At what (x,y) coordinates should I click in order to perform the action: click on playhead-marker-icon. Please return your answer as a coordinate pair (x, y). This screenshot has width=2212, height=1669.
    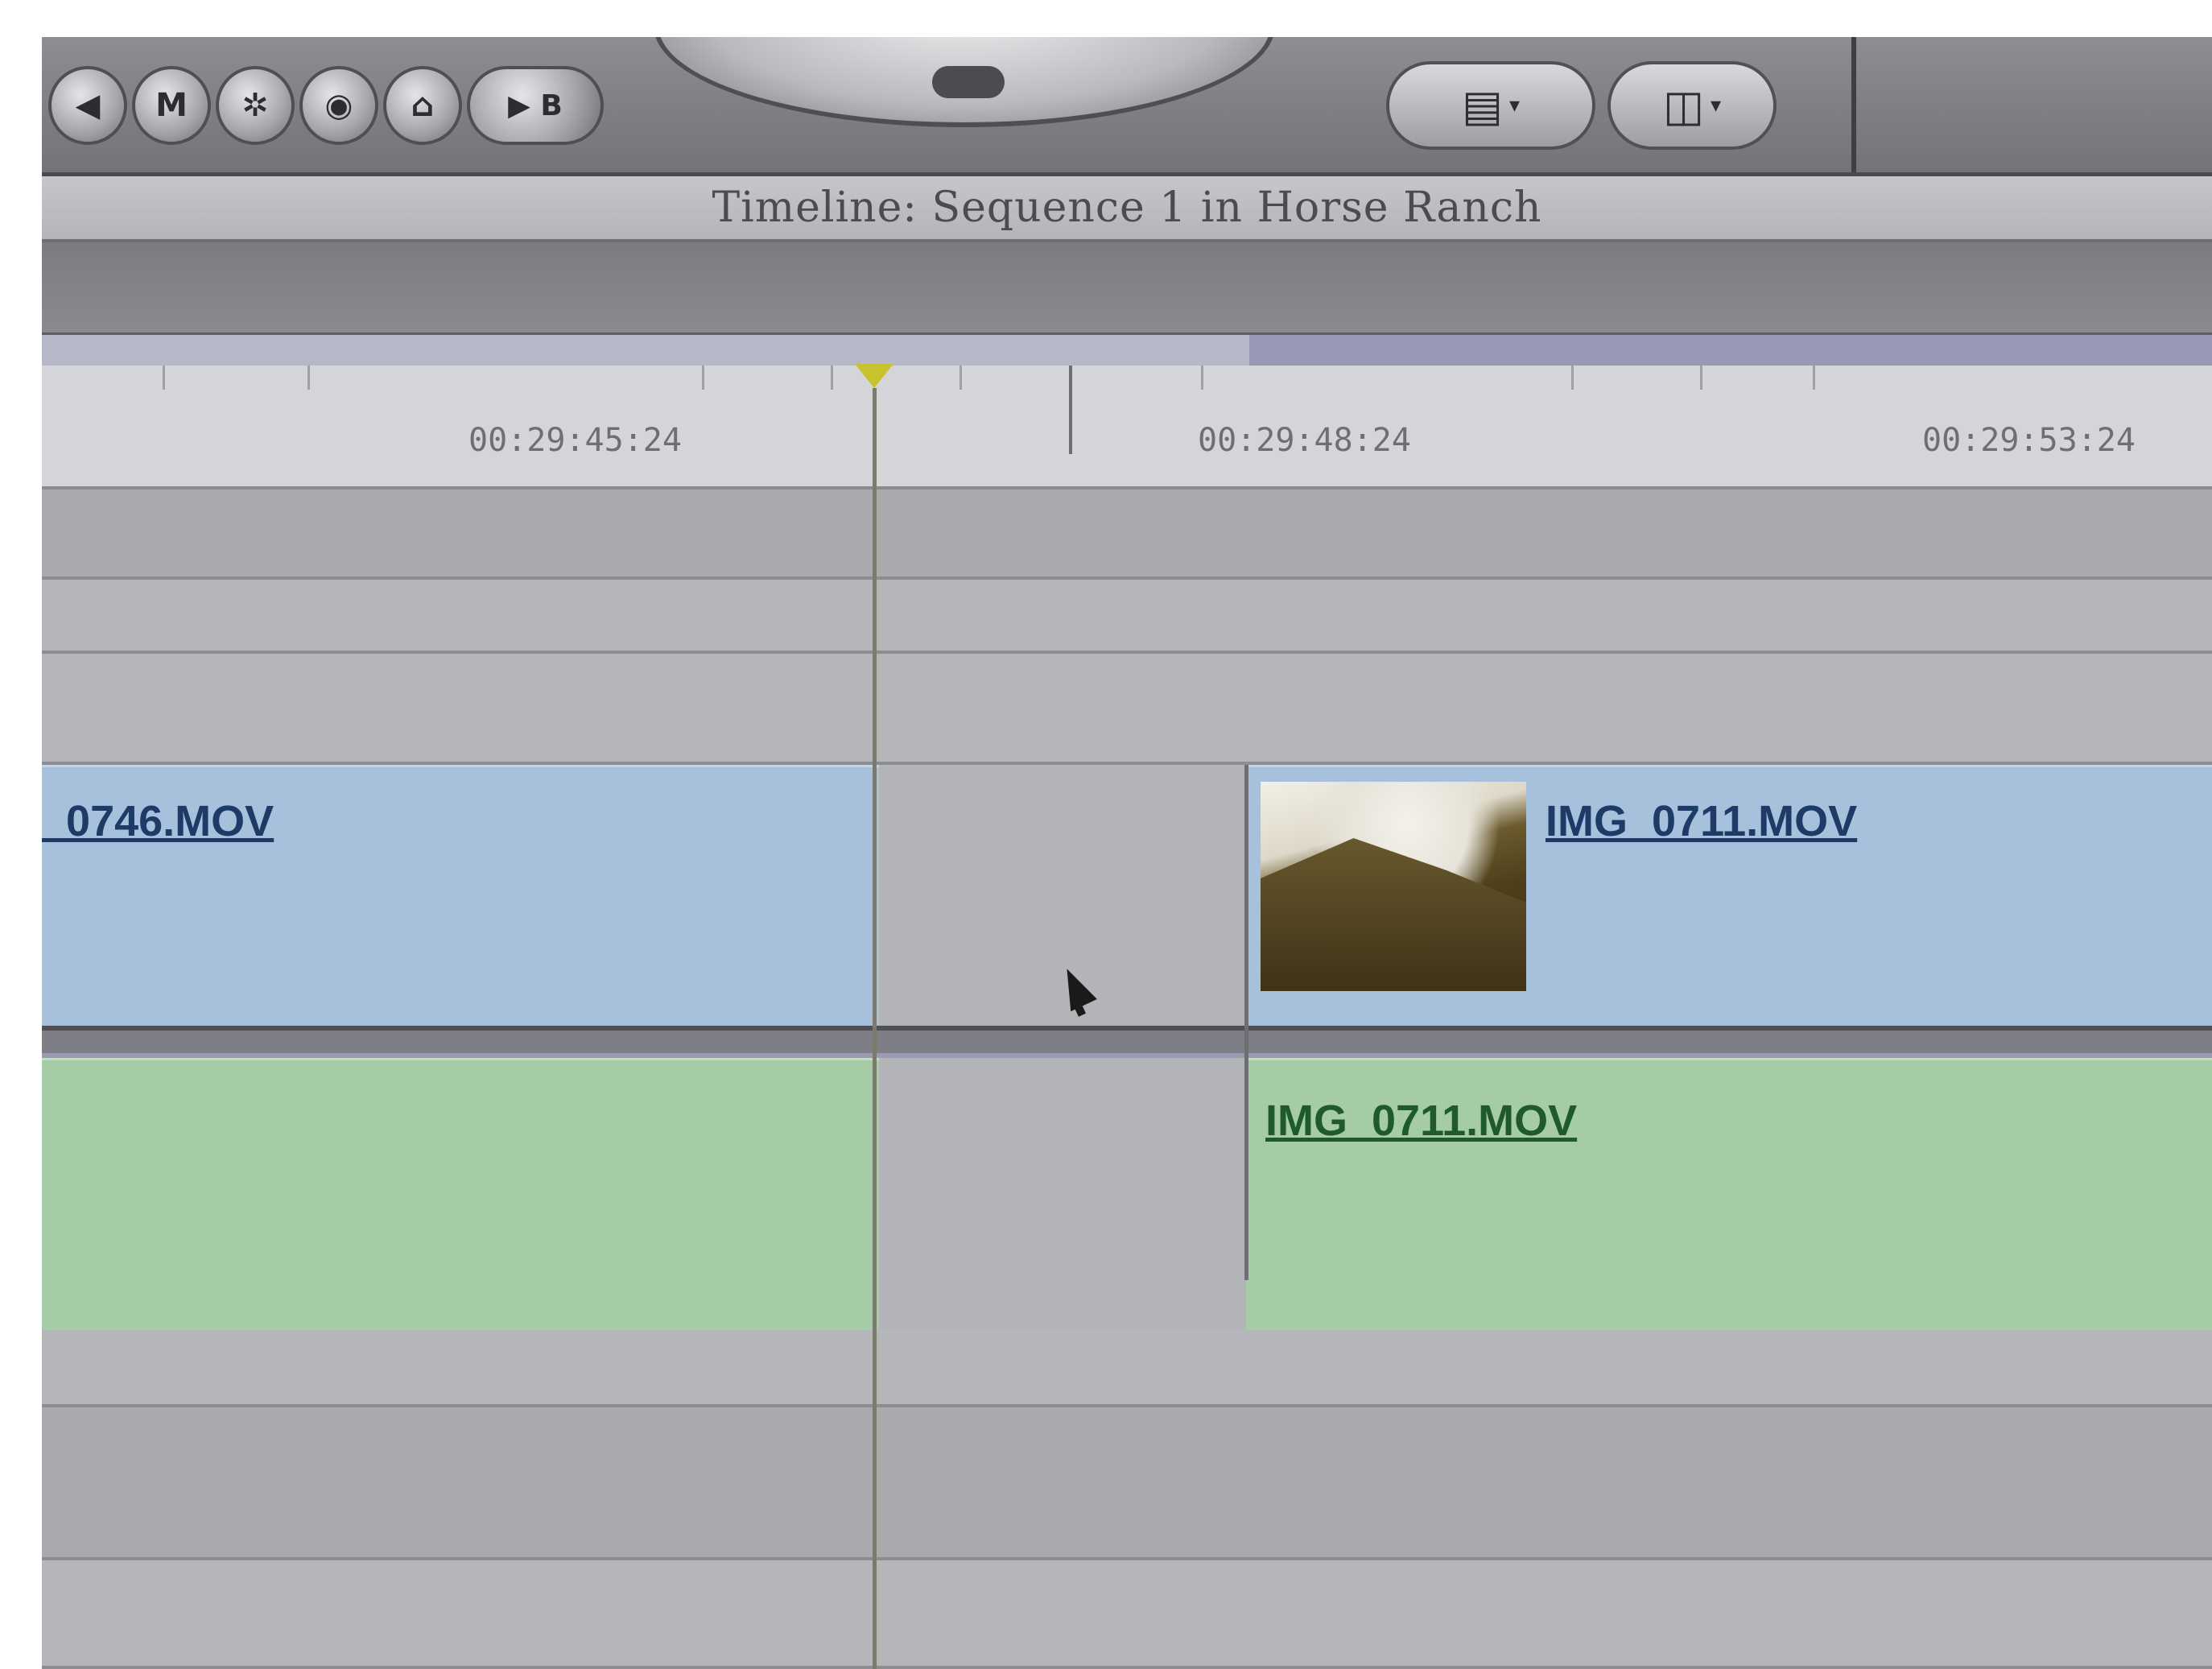
    Looking at the image, I should click on (874, 376).